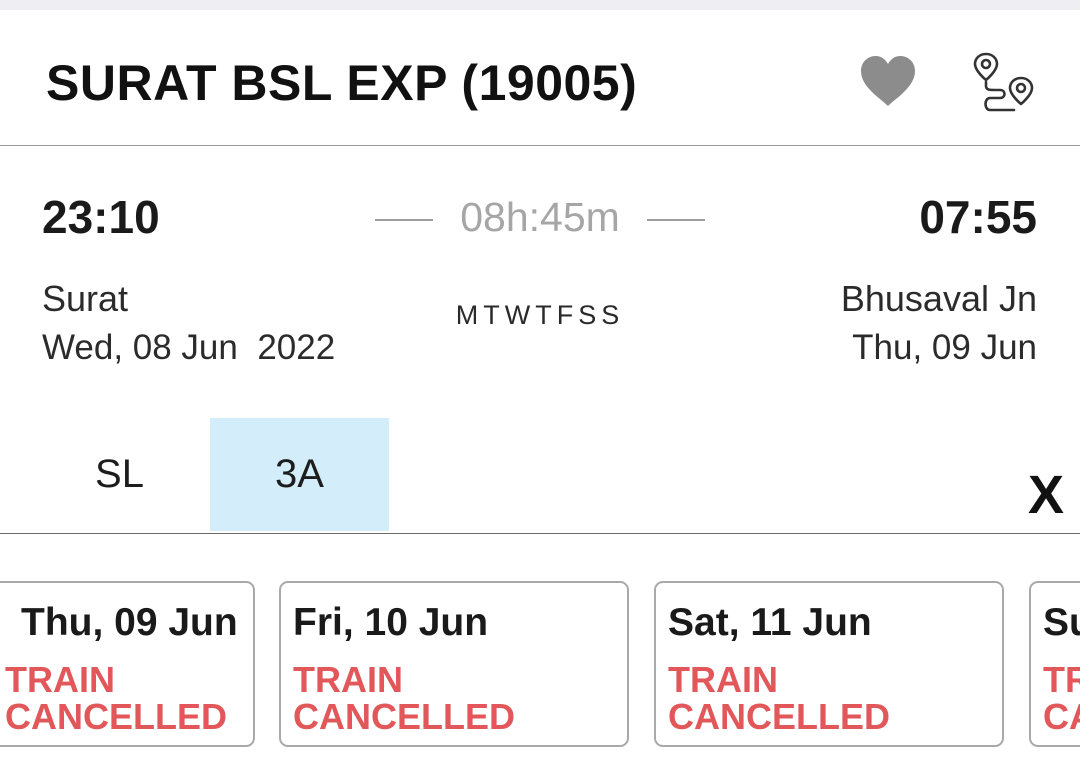  What do you see at coordinates (391, 622) in the screenshot?
I see `availability-date: Fri, 10 Jun` at bounding box center [391, 622].